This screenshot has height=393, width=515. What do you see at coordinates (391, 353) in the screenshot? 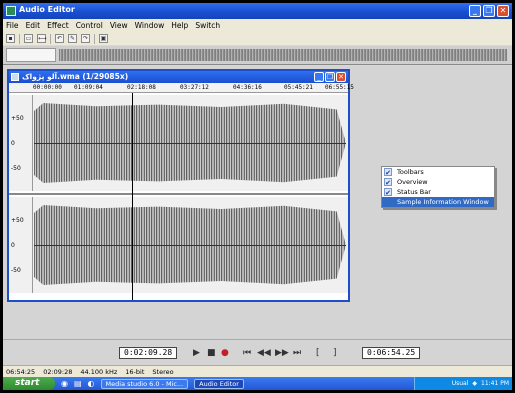
I see `length-display: 0:06:54.25` at bounding box center [391, 353].